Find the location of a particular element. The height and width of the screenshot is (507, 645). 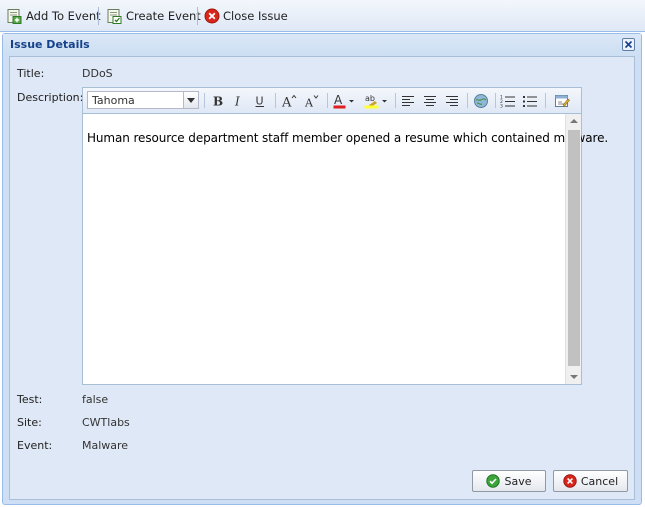

bullet-list-icon is located at coordinates (530, 101).